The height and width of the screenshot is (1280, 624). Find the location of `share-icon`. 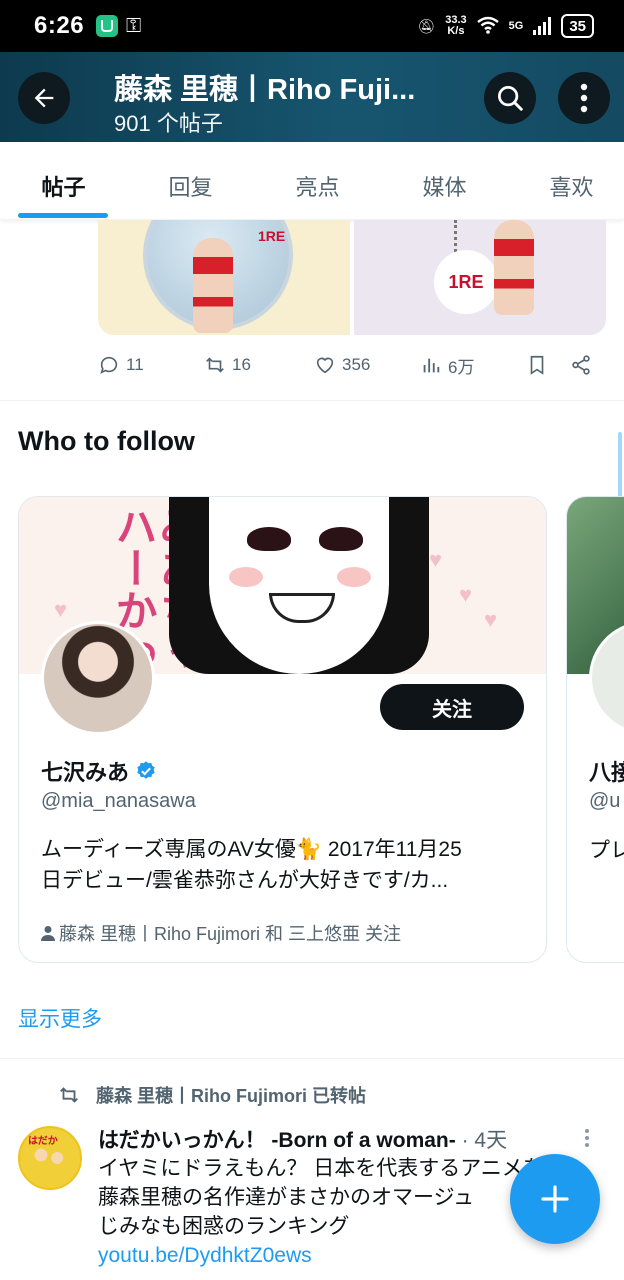

share-icon is located at coordinates (581, 365).